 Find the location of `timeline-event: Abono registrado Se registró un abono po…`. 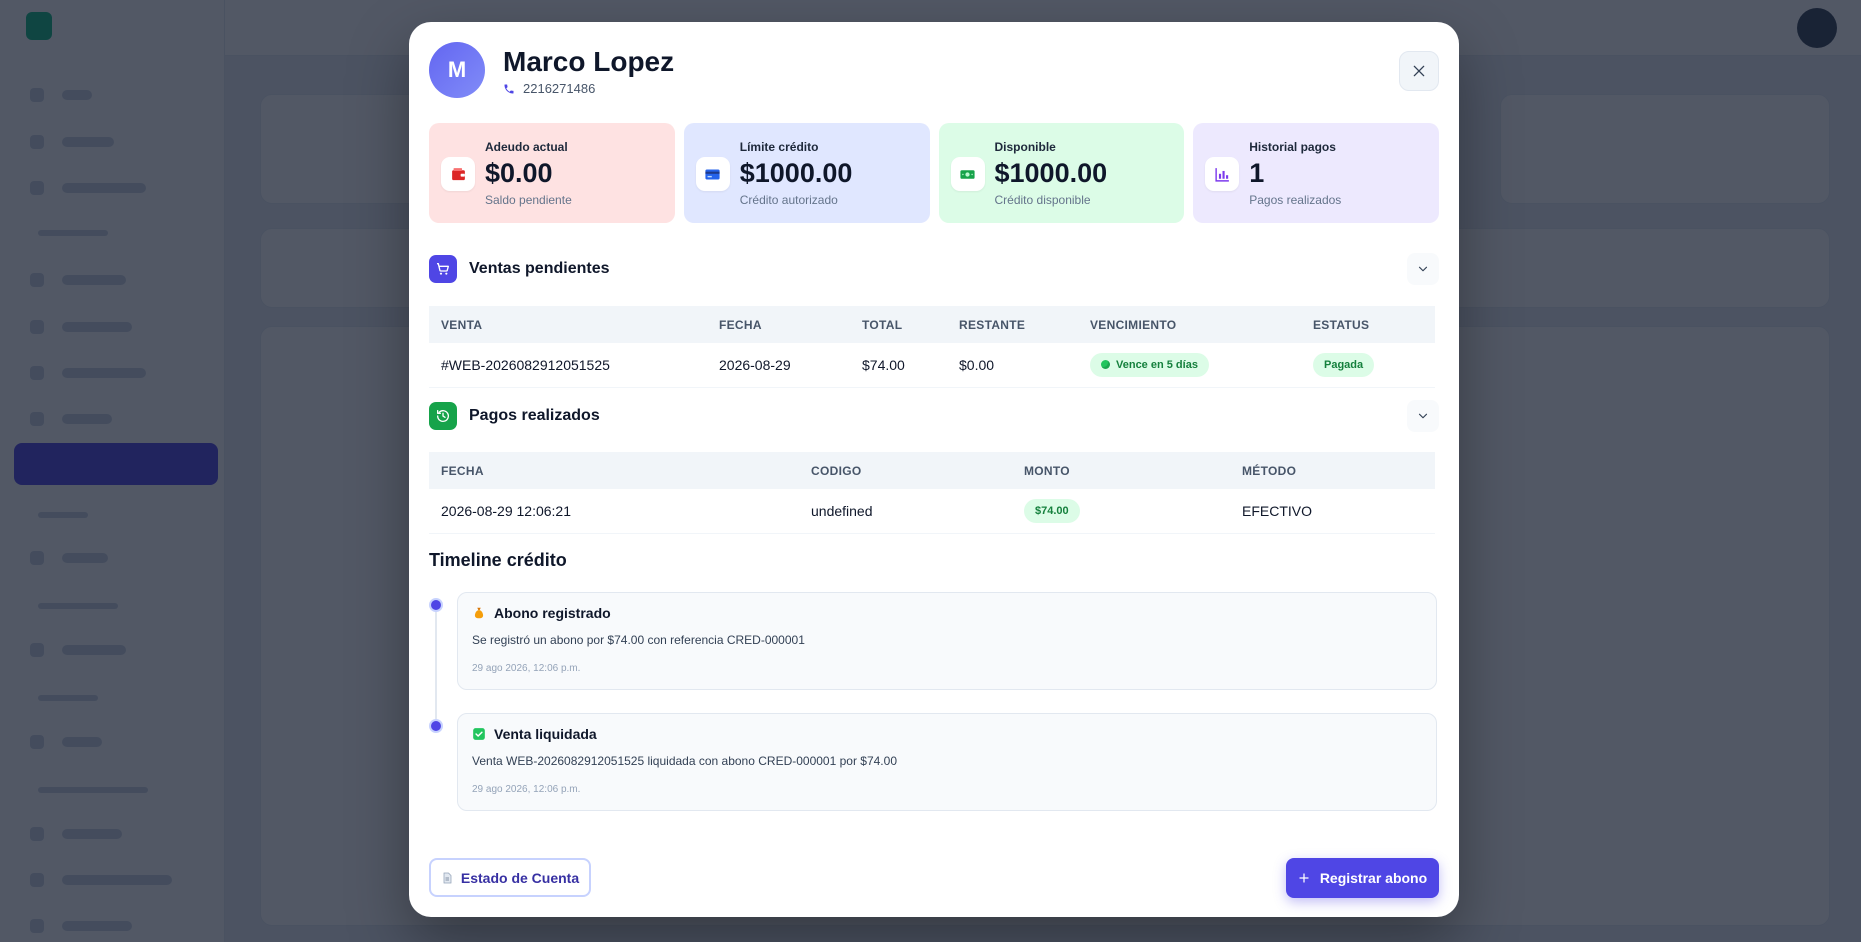

timeline-event: Abono registrado Se registró un abono po… is located at coordinates (947, 641).